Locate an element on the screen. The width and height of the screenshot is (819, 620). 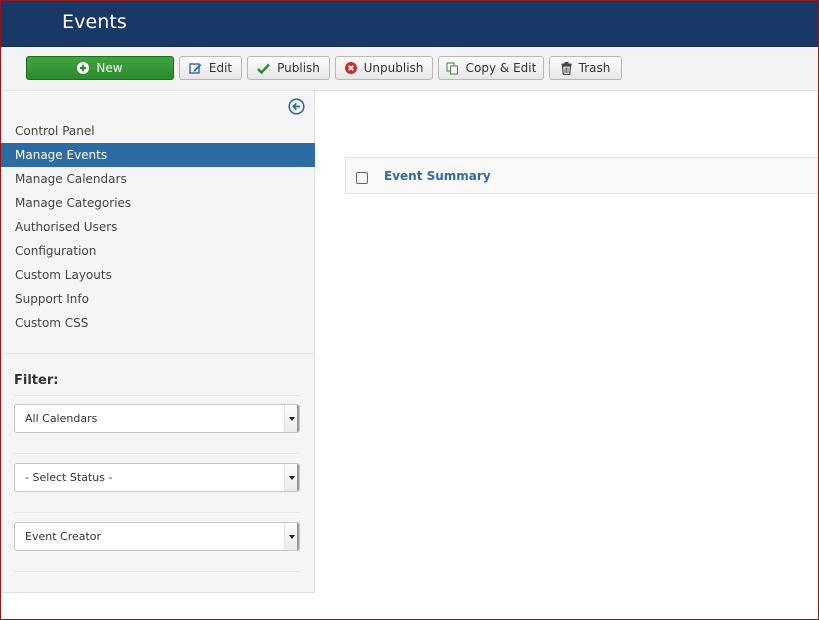
event-summary-column-header: Event Summary is located at coordinates (437, 176).